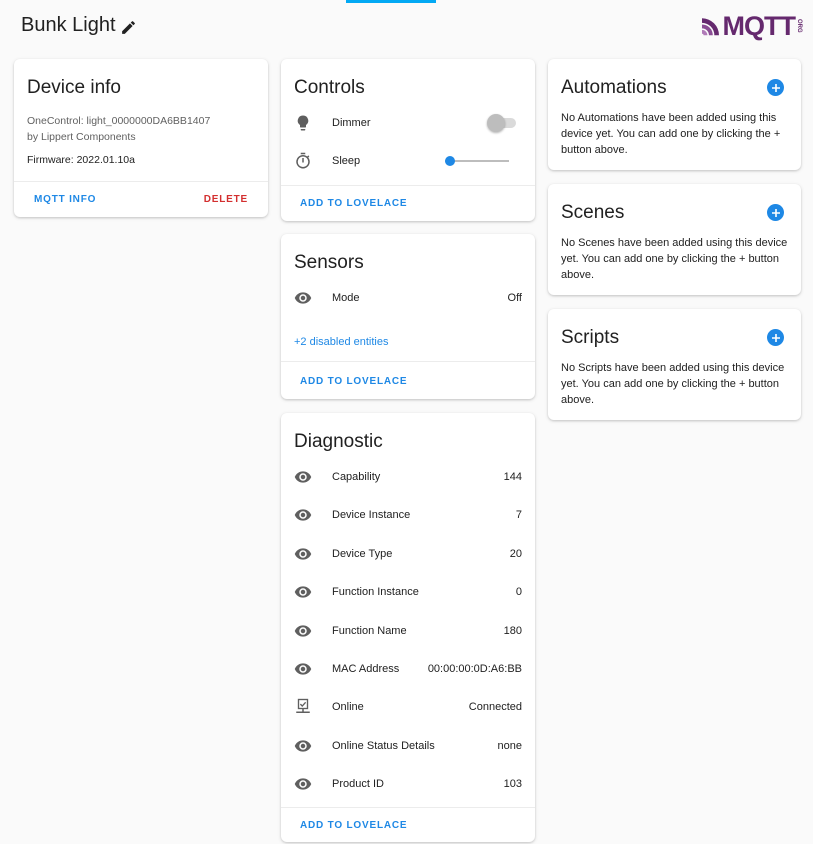  I want to click on entity-name: Product ID, so click(358, 784).